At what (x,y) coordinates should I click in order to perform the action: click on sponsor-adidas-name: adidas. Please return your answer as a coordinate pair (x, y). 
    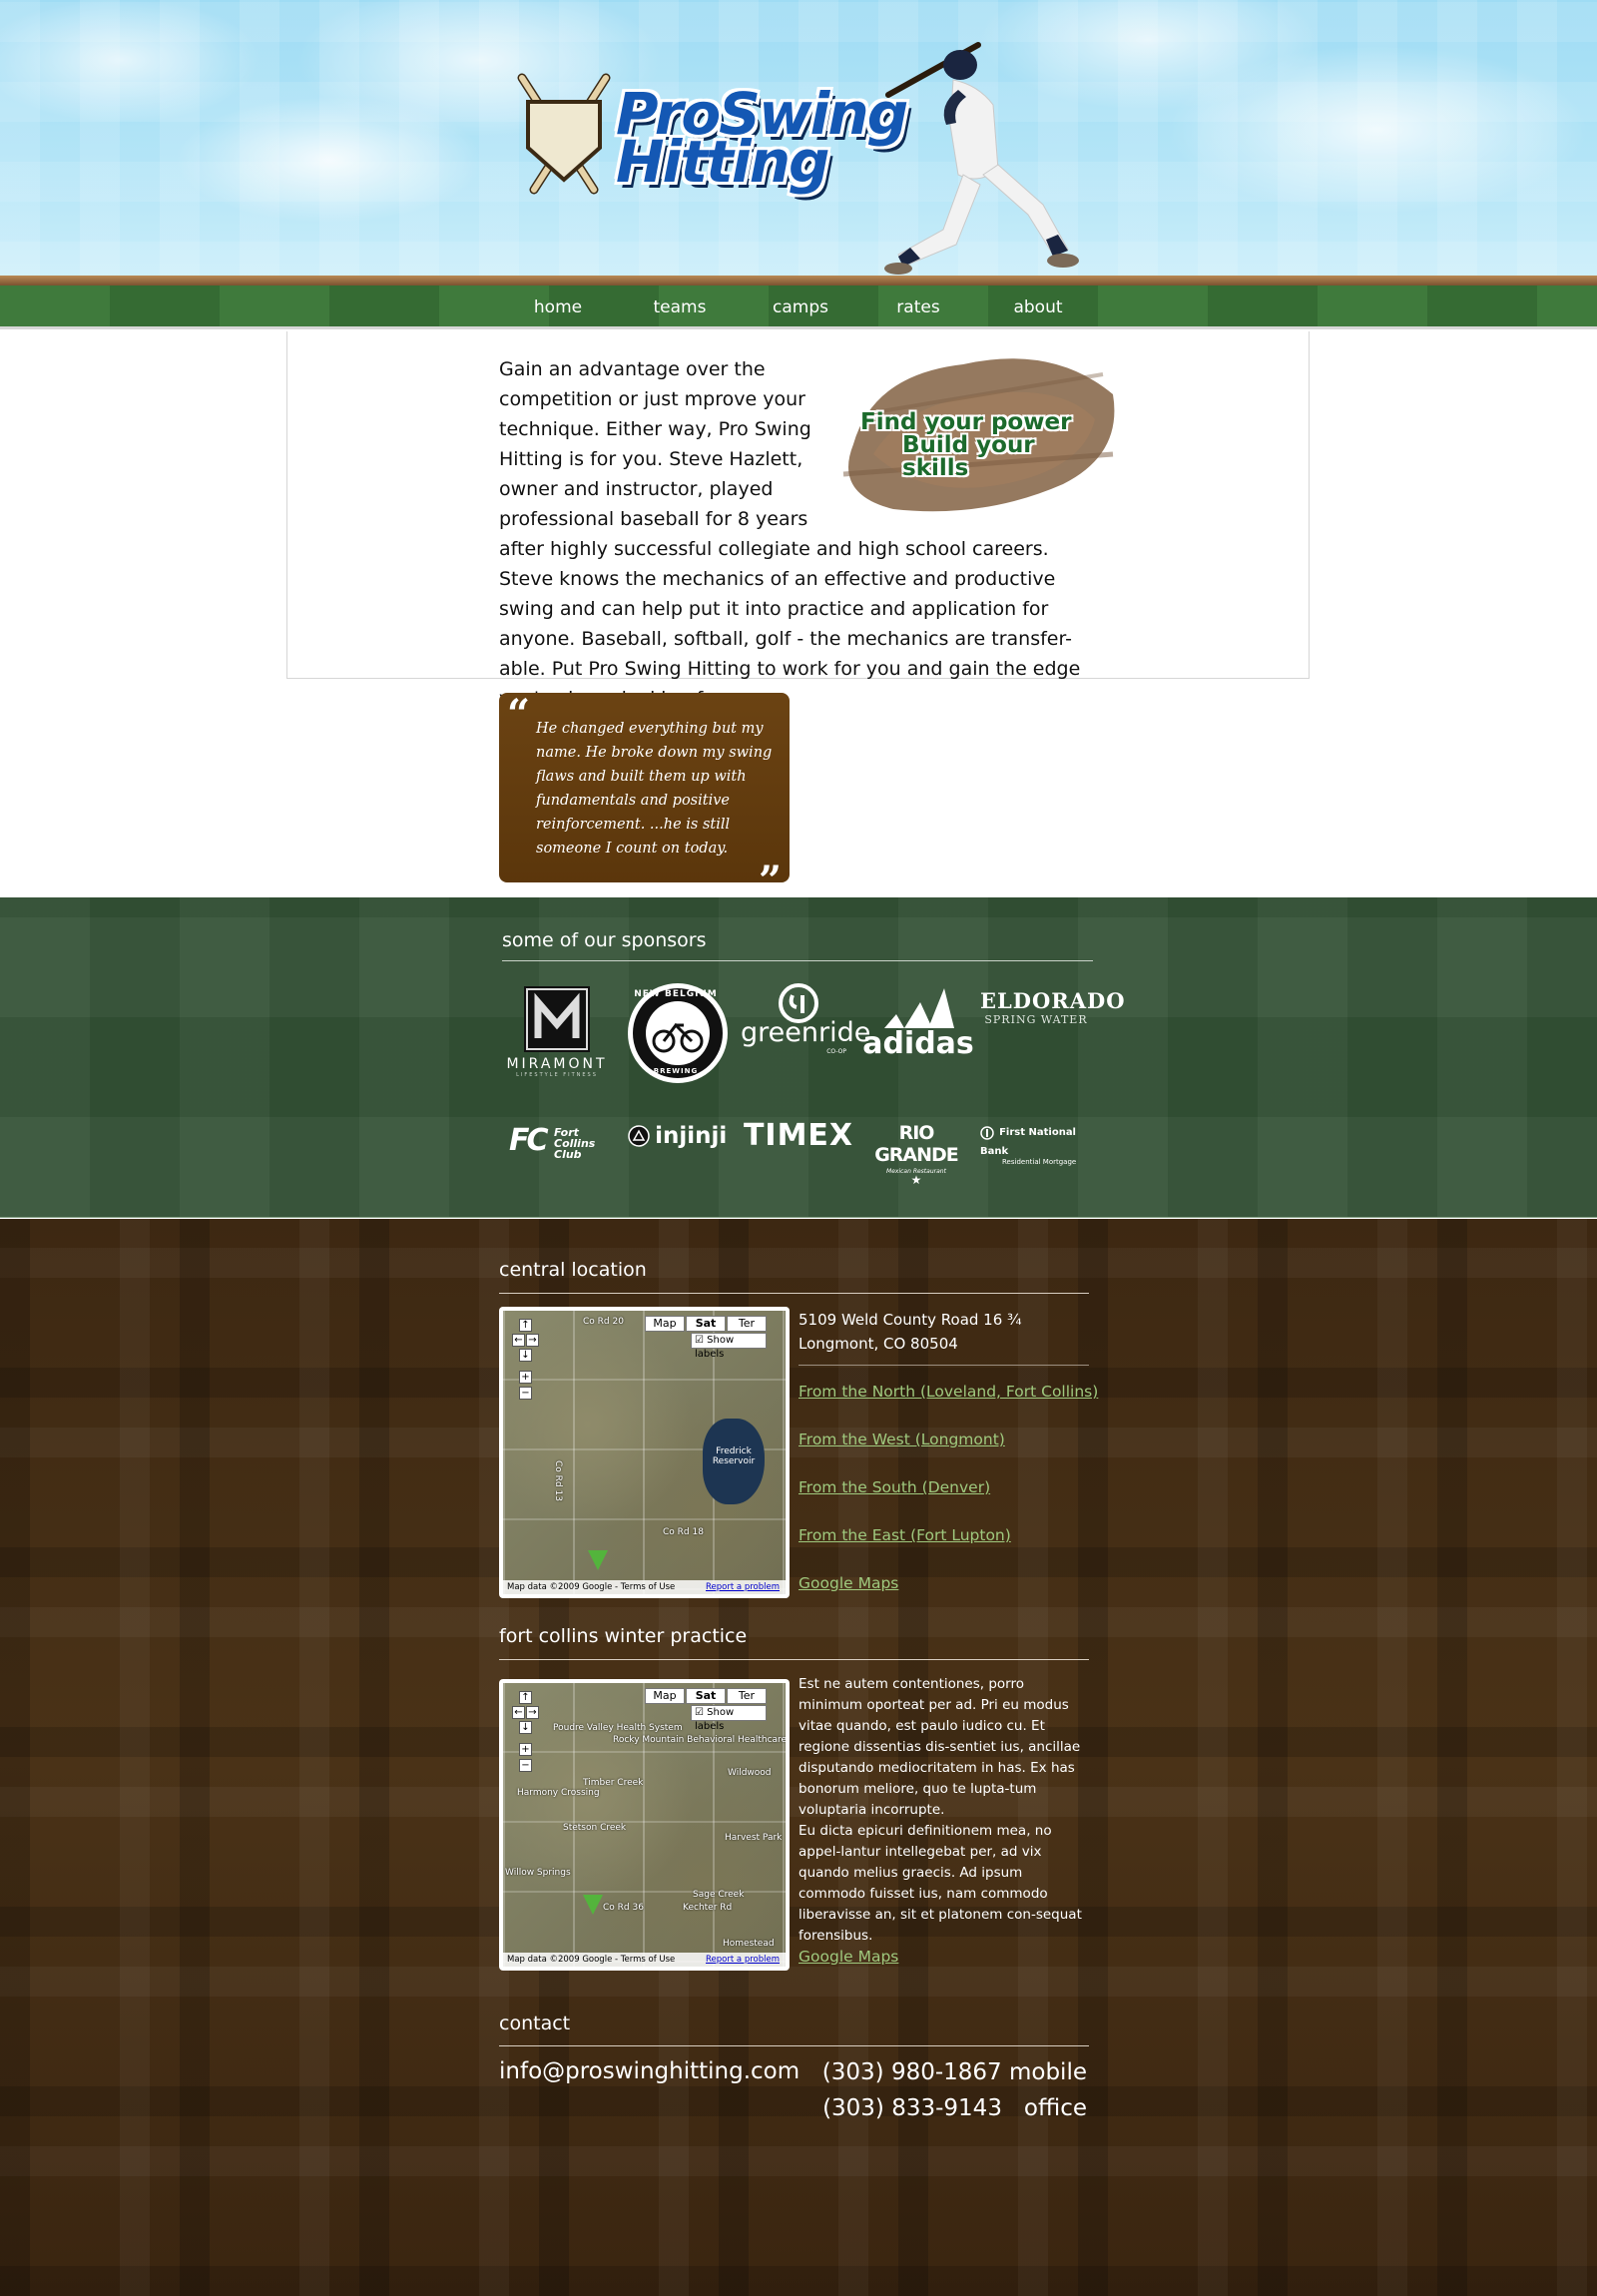
    Looking at the image, I should click on (918, 1044).